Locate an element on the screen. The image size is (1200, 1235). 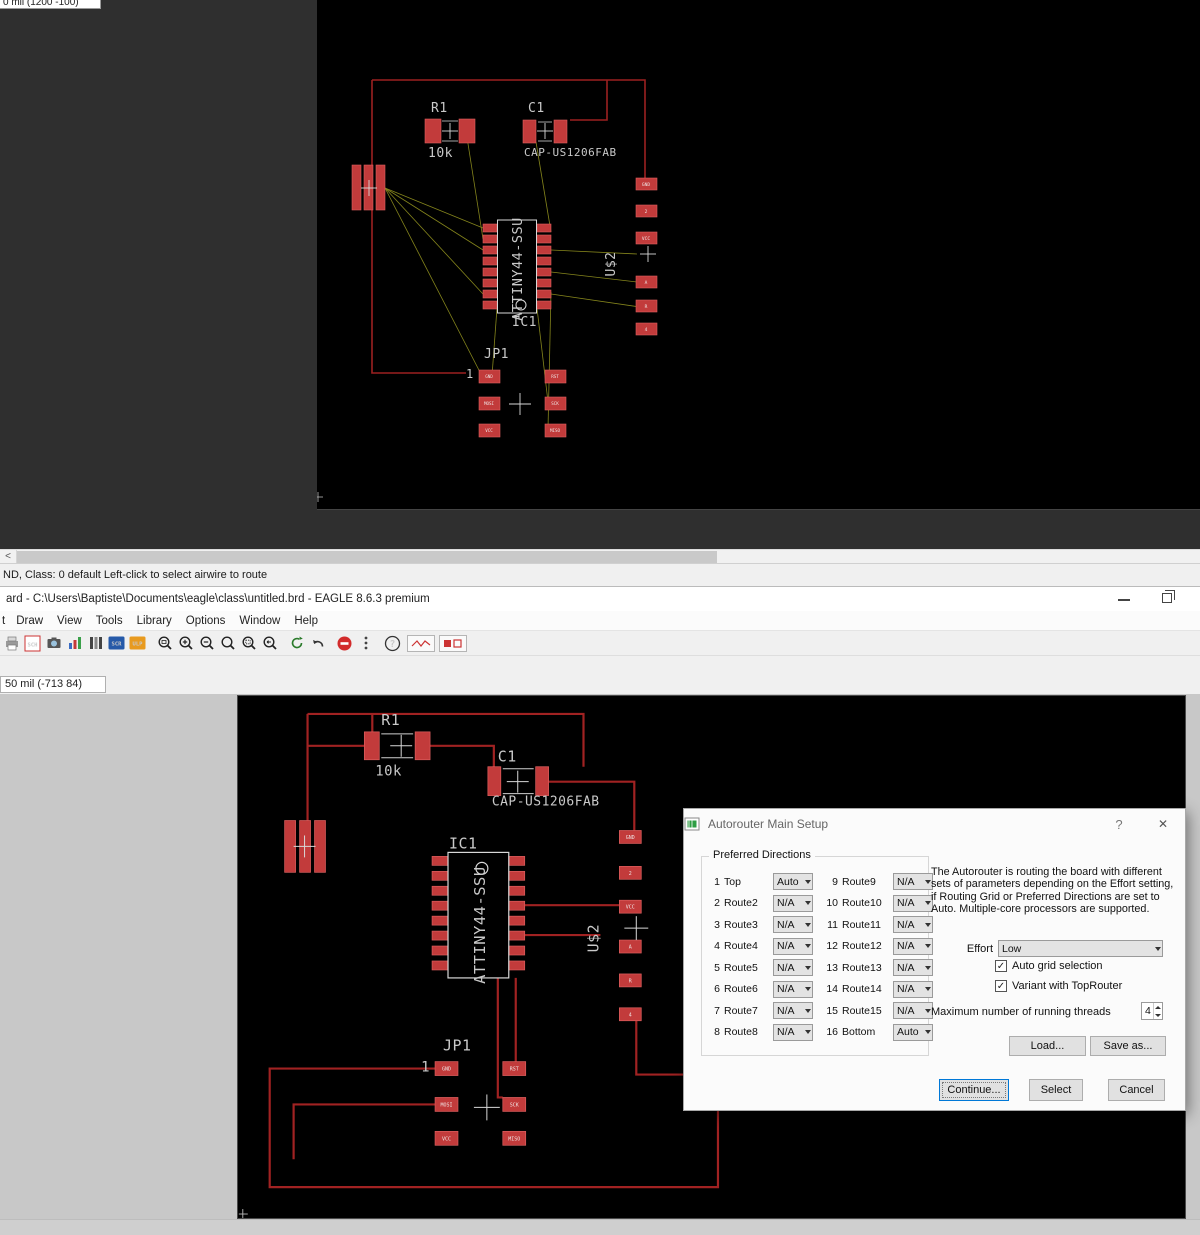
layer-1-direction-select: Auto is located at coordinates (793, 882).